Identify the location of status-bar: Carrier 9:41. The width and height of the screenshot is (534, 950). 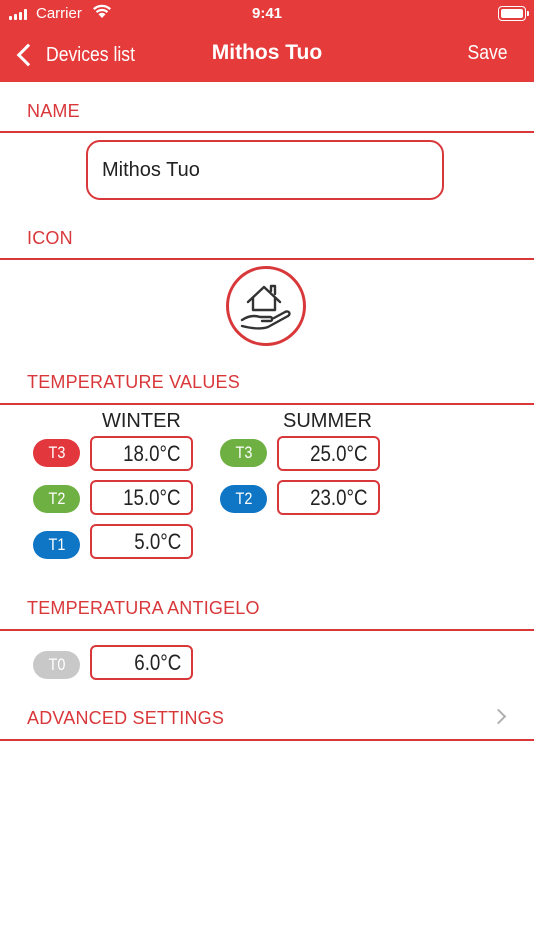
(267, 14).